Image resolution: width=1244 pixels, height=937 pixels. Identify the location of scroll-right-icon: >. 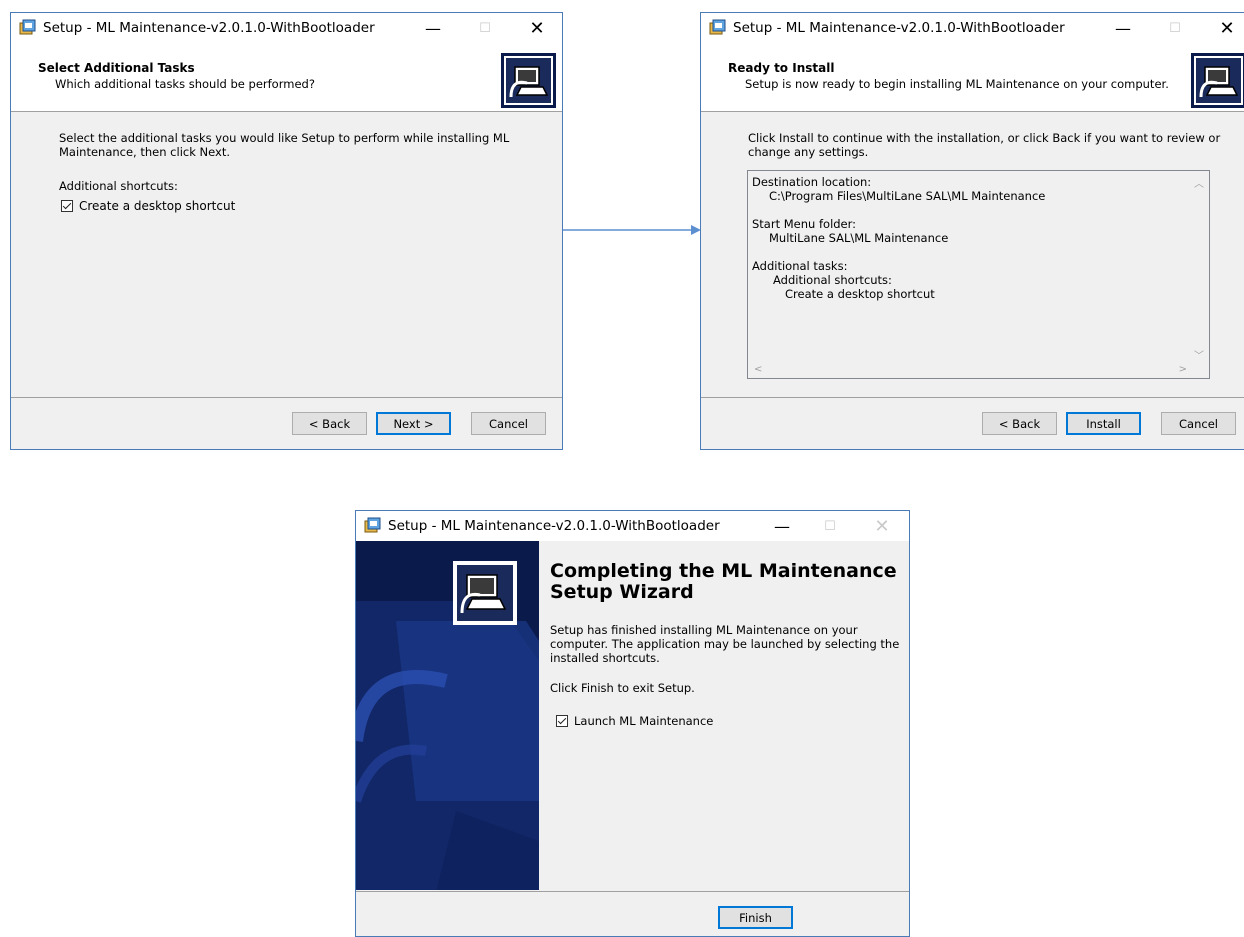
(1183, 369).